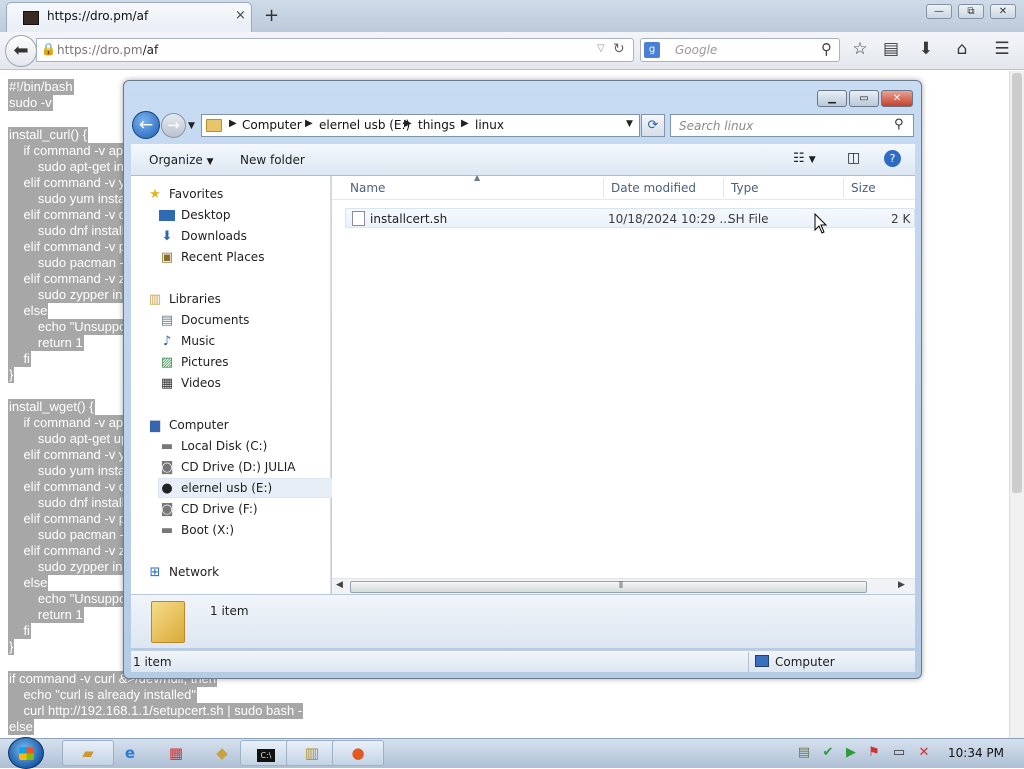 The width and height of the screenshot is (1024, 769). Describe the element at coordinates (69, 439) in the screenshot. I see `script-line: sudo apt-get up` at that location.